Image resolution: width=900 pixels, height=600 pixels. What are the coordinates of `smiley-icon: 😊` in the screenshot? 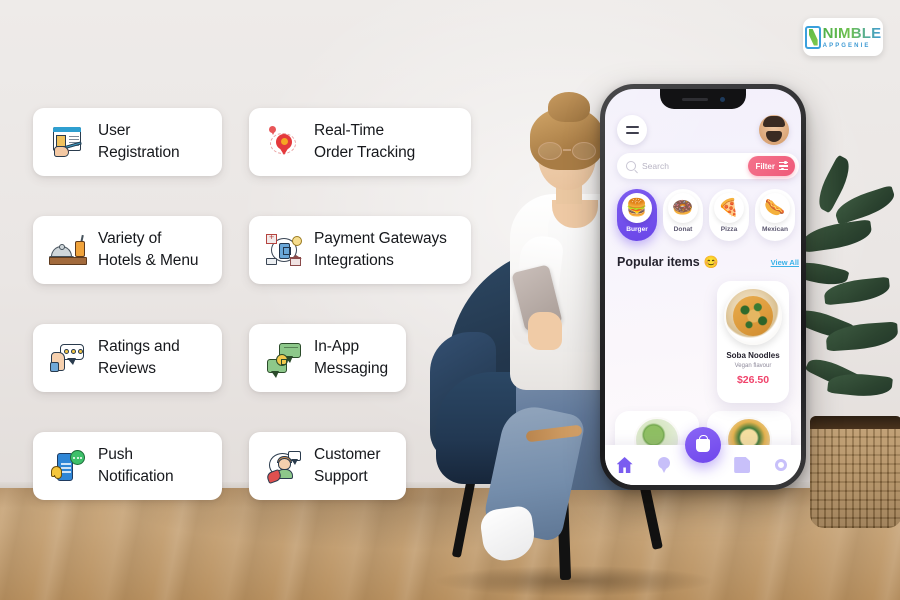 It's located at (711, 262).